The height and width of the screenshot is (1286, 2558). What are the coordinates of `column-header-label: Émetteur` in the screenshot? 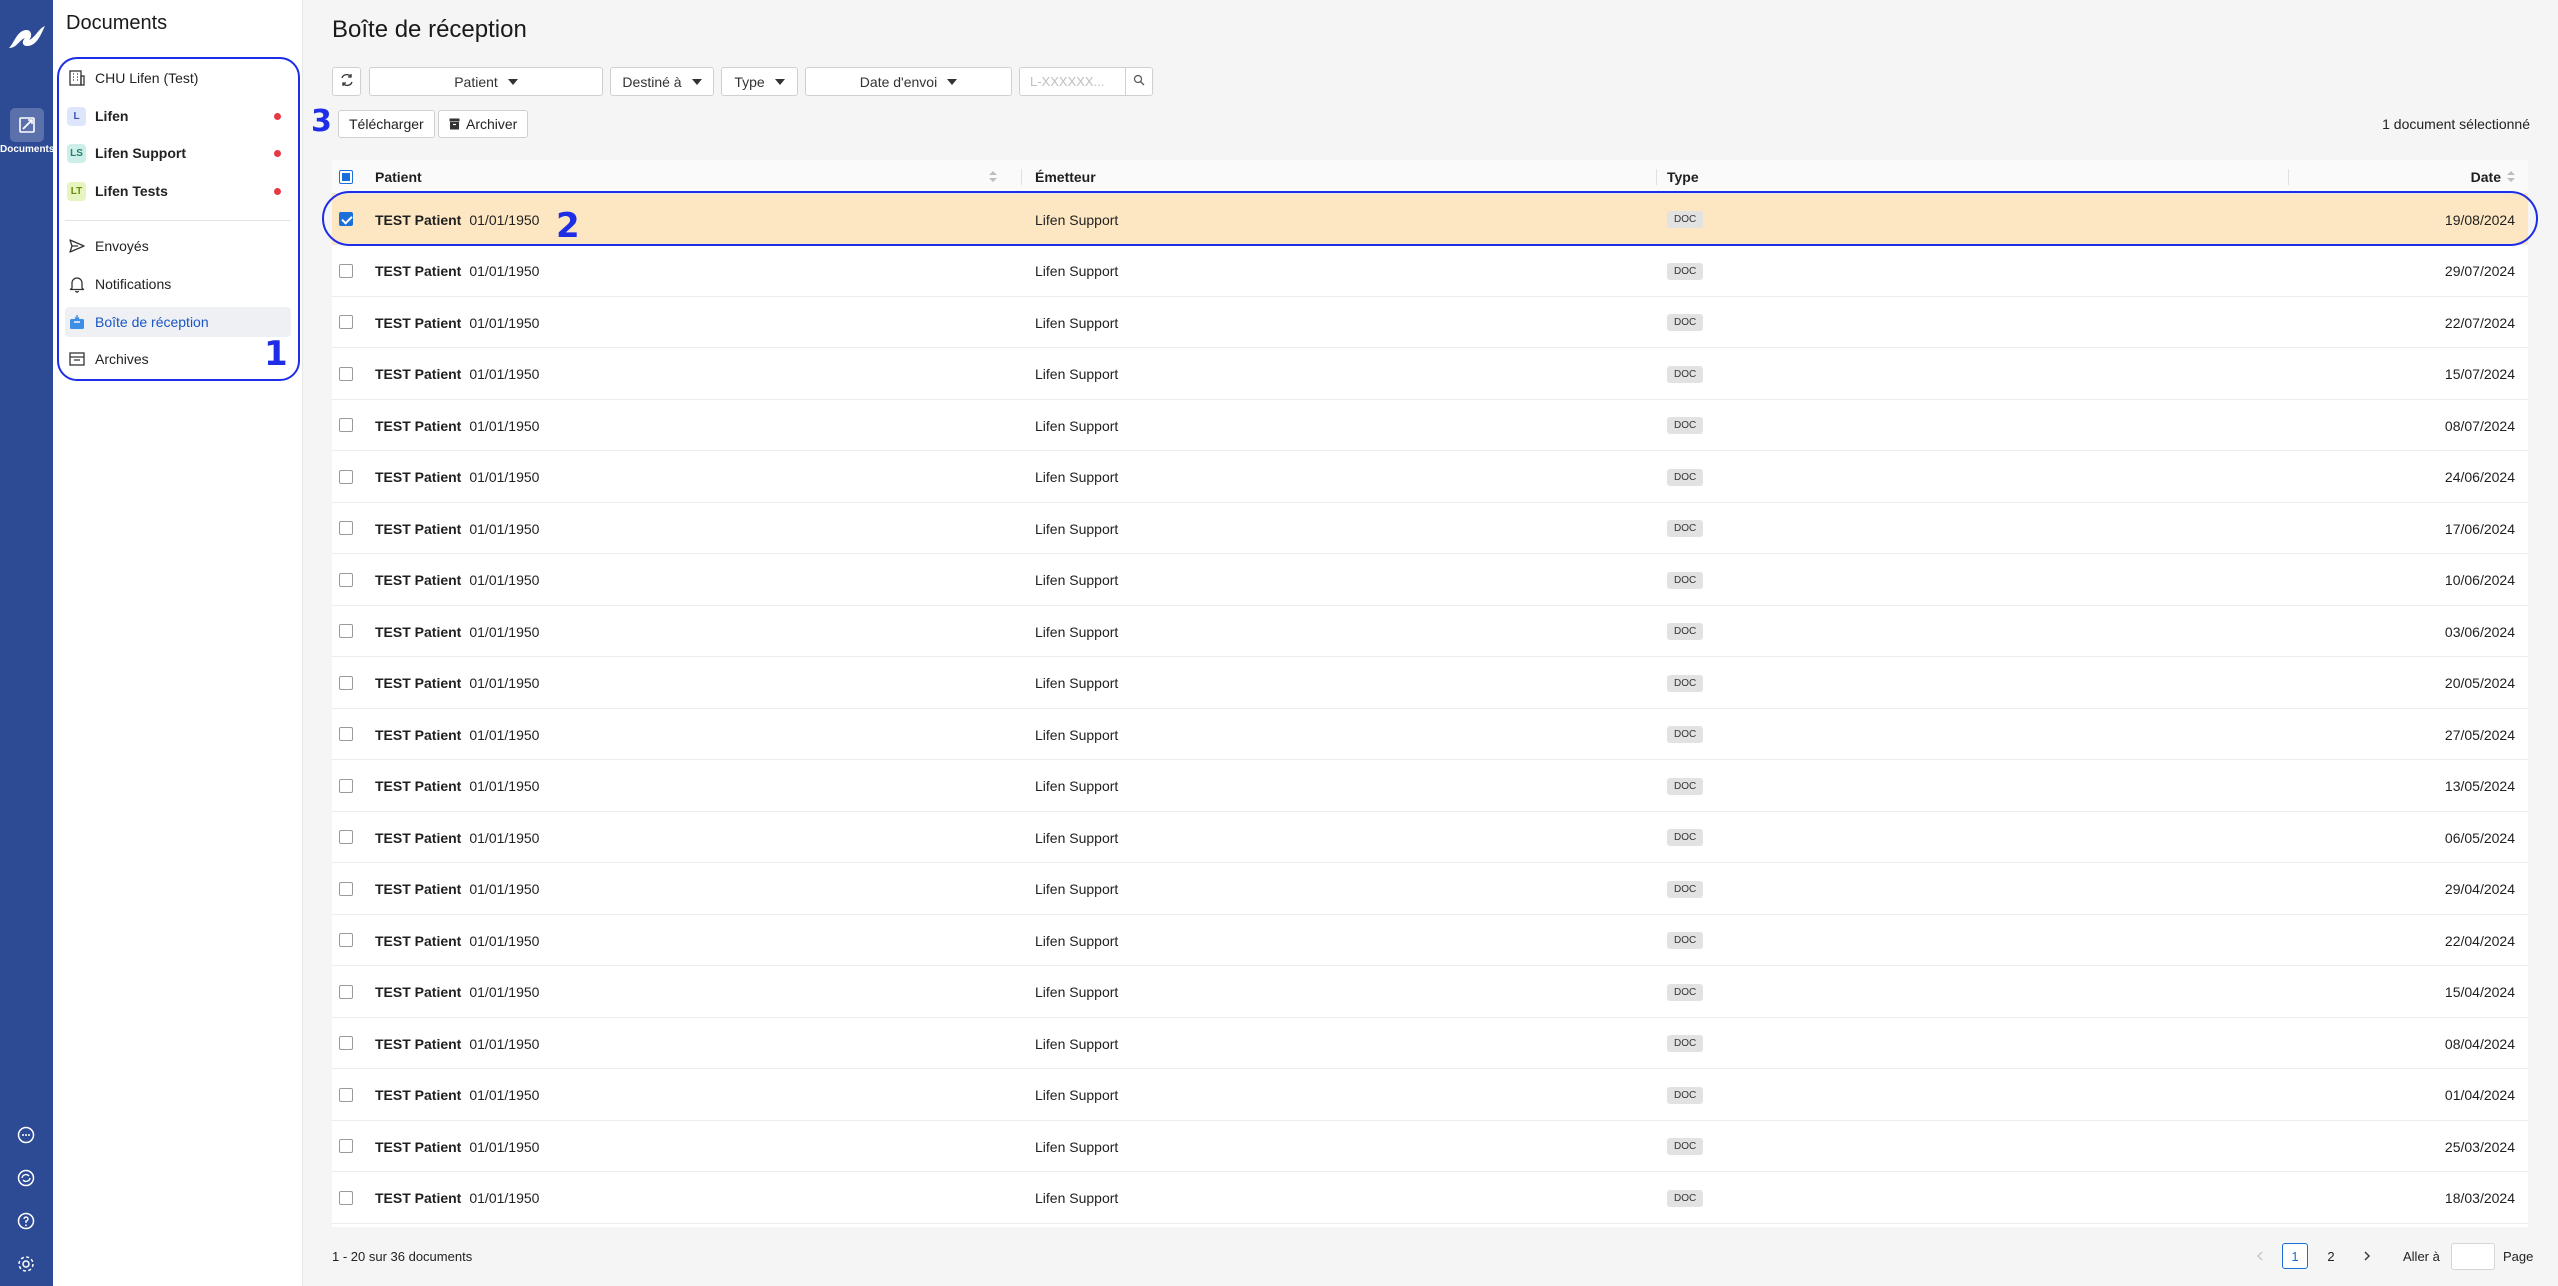 It's located at (1065, 177).